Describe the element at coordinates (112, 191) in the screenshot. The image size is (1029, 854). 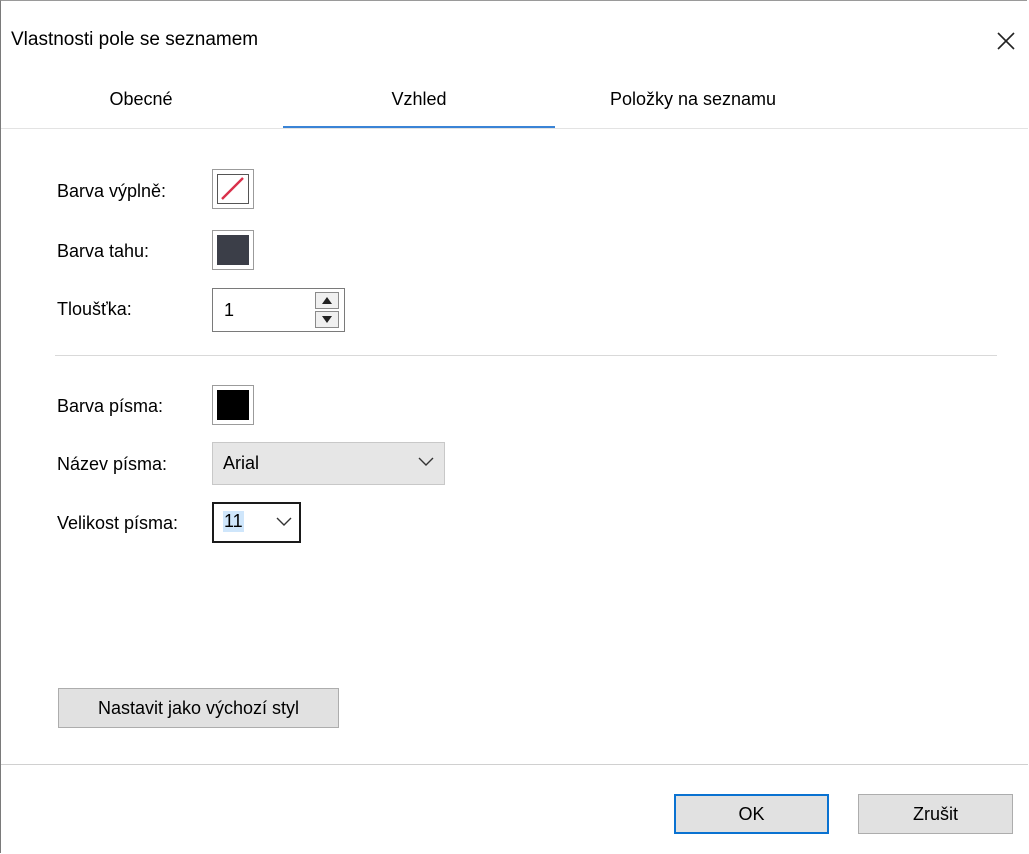
I see `fill-color-label: Barva výplně:` at that location.